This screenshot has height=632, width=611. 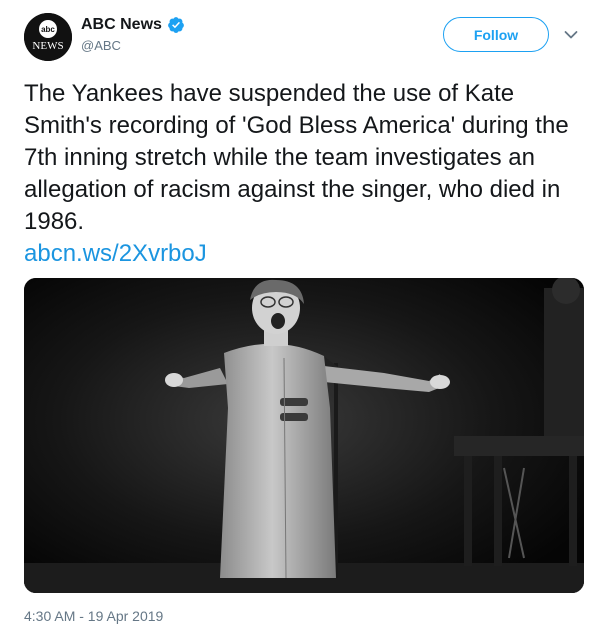 I want to click on logo-text: abc, so click(x=48, y=29).